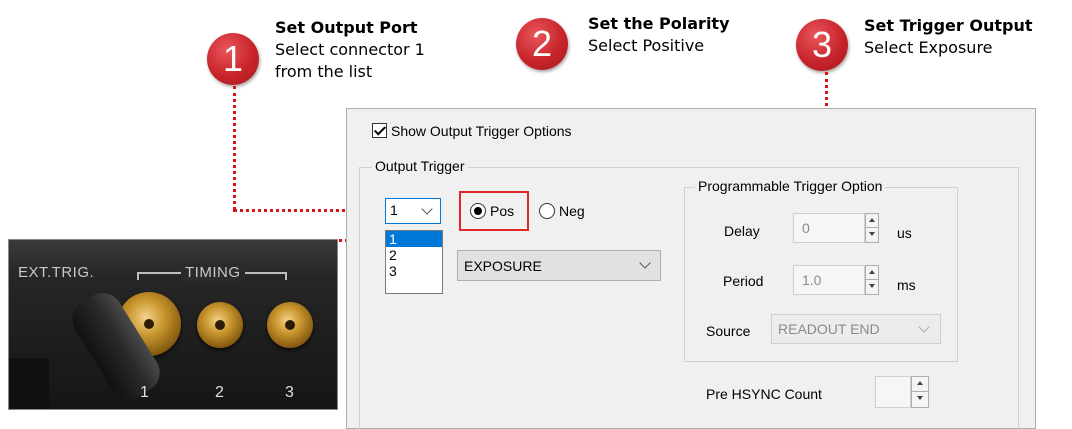  Describe the element at coordinates (646, 45) in the screenshot. I see `step-2-description: Select Positive` at that location.